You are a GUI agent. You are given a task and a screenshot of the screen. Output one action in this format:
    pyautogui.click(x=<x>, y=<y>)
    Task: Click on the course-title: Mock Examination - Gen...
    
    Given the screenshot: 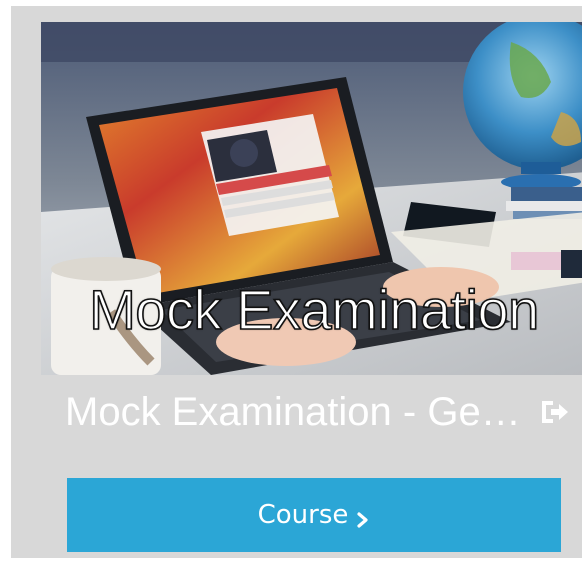 What is the action you would take?
    pyautogui.click(x=296, y=412)
    